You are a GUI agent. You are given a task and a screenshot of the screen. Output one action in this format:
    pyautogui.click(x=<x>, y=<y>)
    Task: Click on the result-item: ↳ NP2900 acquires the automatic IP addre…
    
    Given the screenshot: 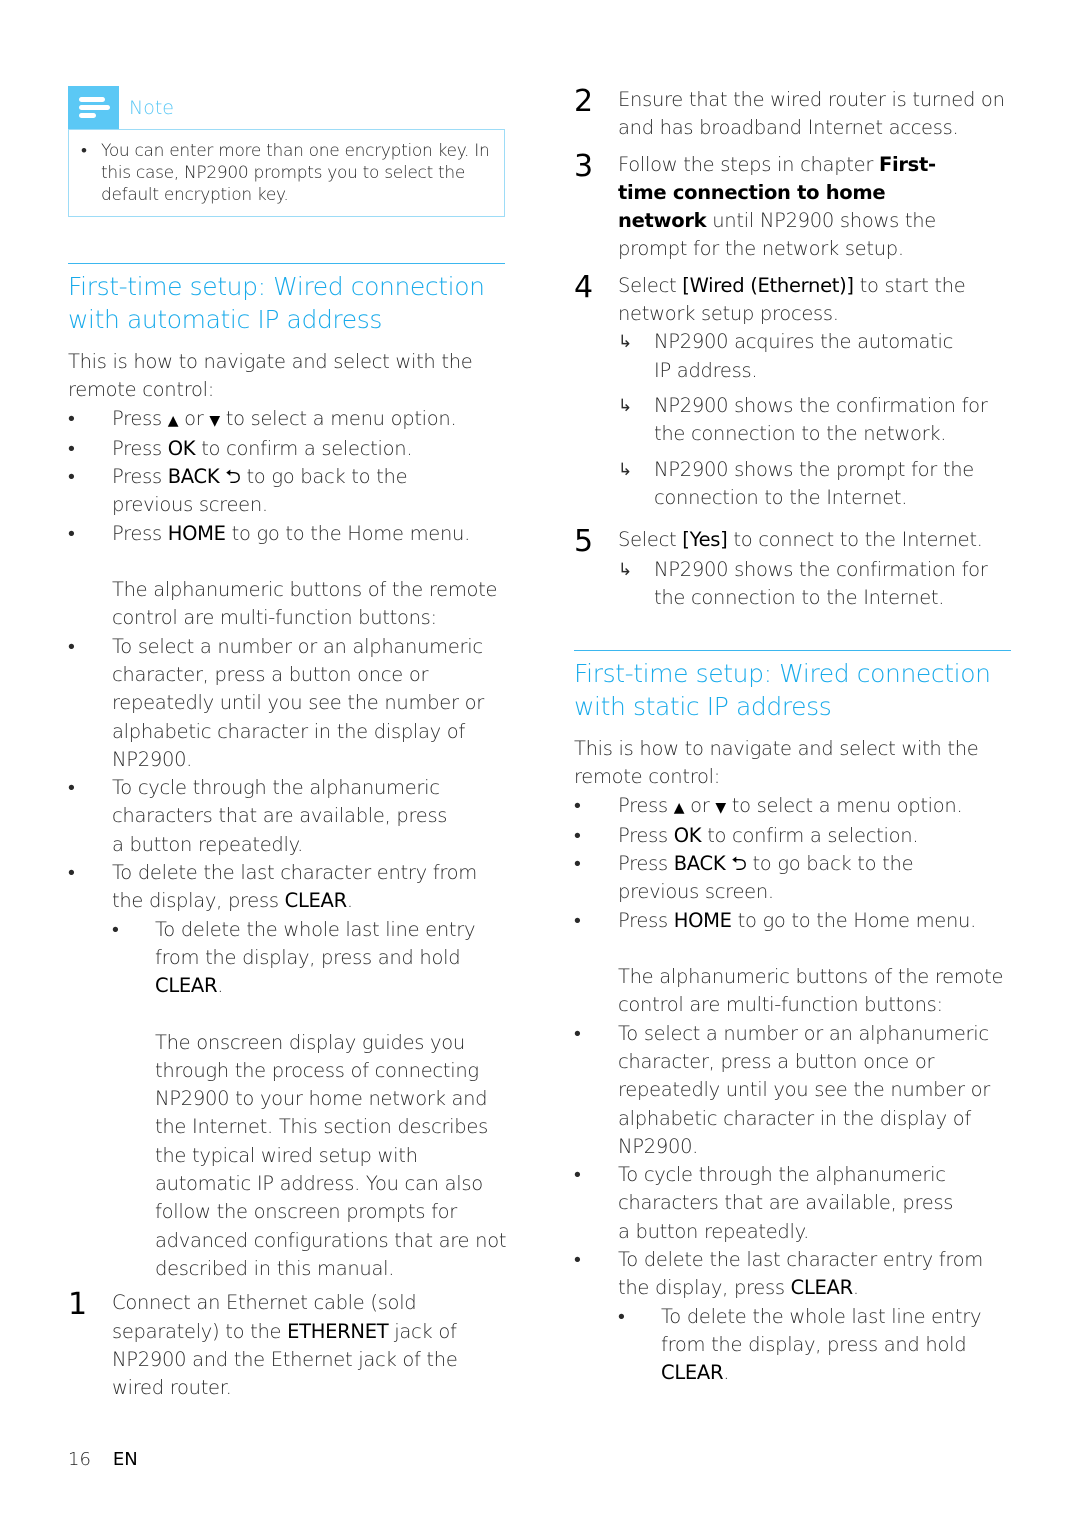 What is the action you would take?
    pyautogui.click(x=794, y=356)
    